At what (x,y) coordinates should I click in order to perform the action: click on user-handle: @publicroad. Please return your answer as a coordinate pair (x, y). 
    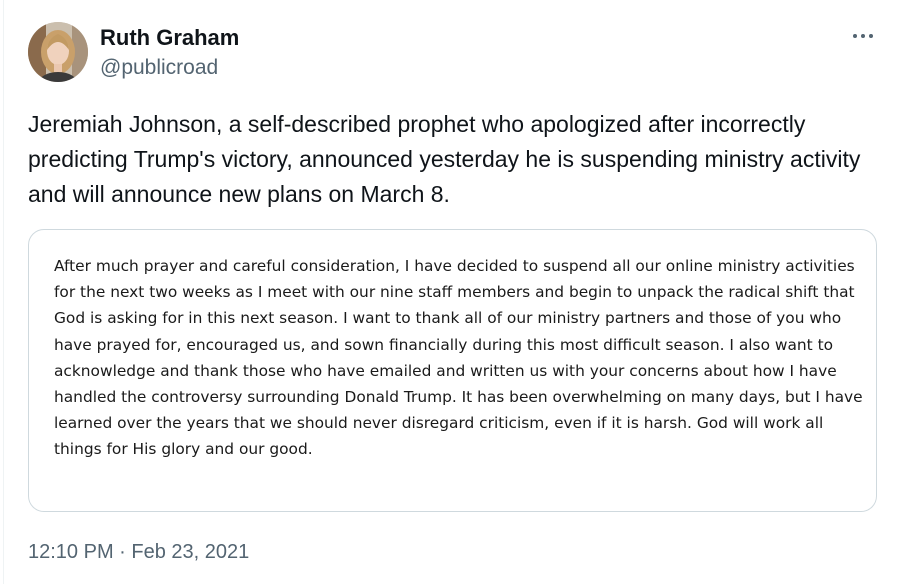
    Looking at the image, I should click on (169, 68).